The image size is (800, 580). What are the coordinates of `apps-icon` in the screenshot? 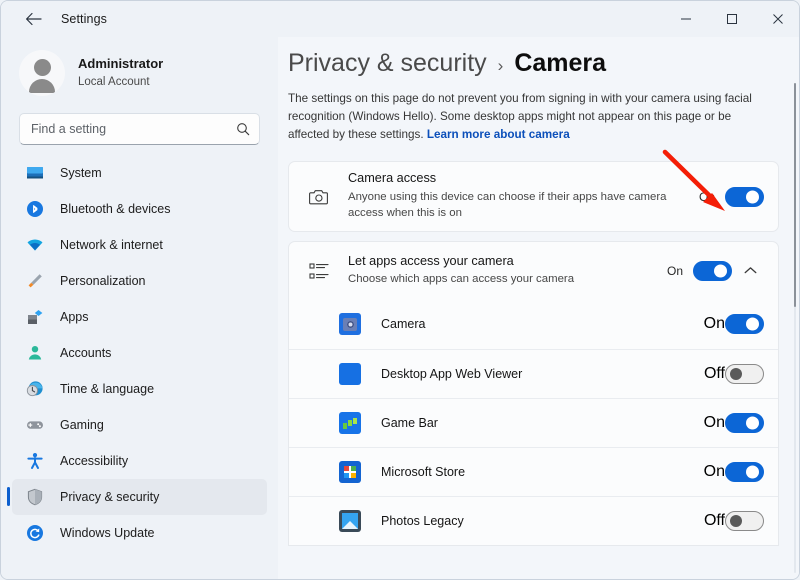 It's located at (35, 317).